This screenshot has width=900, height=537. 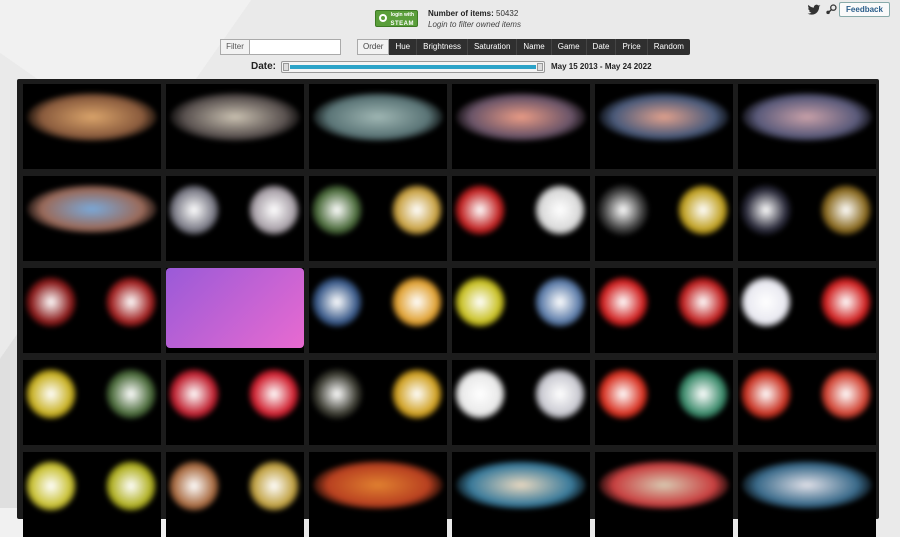 What do you see at coordinates (402, 15) in the screenshot?
I see `steam-badge-top: login with` at bounding box center [402, 15].